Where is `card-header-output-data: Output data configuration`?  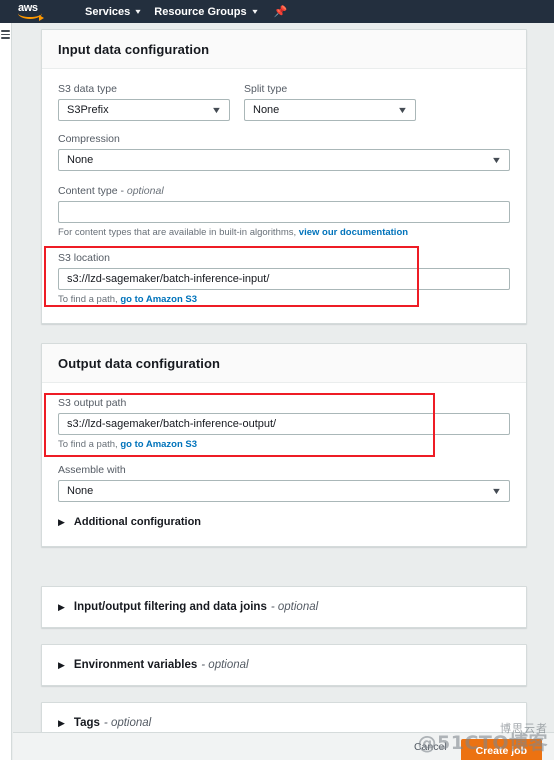
card-header-output-data: Output data configuration is located at coordinates (284, 363).